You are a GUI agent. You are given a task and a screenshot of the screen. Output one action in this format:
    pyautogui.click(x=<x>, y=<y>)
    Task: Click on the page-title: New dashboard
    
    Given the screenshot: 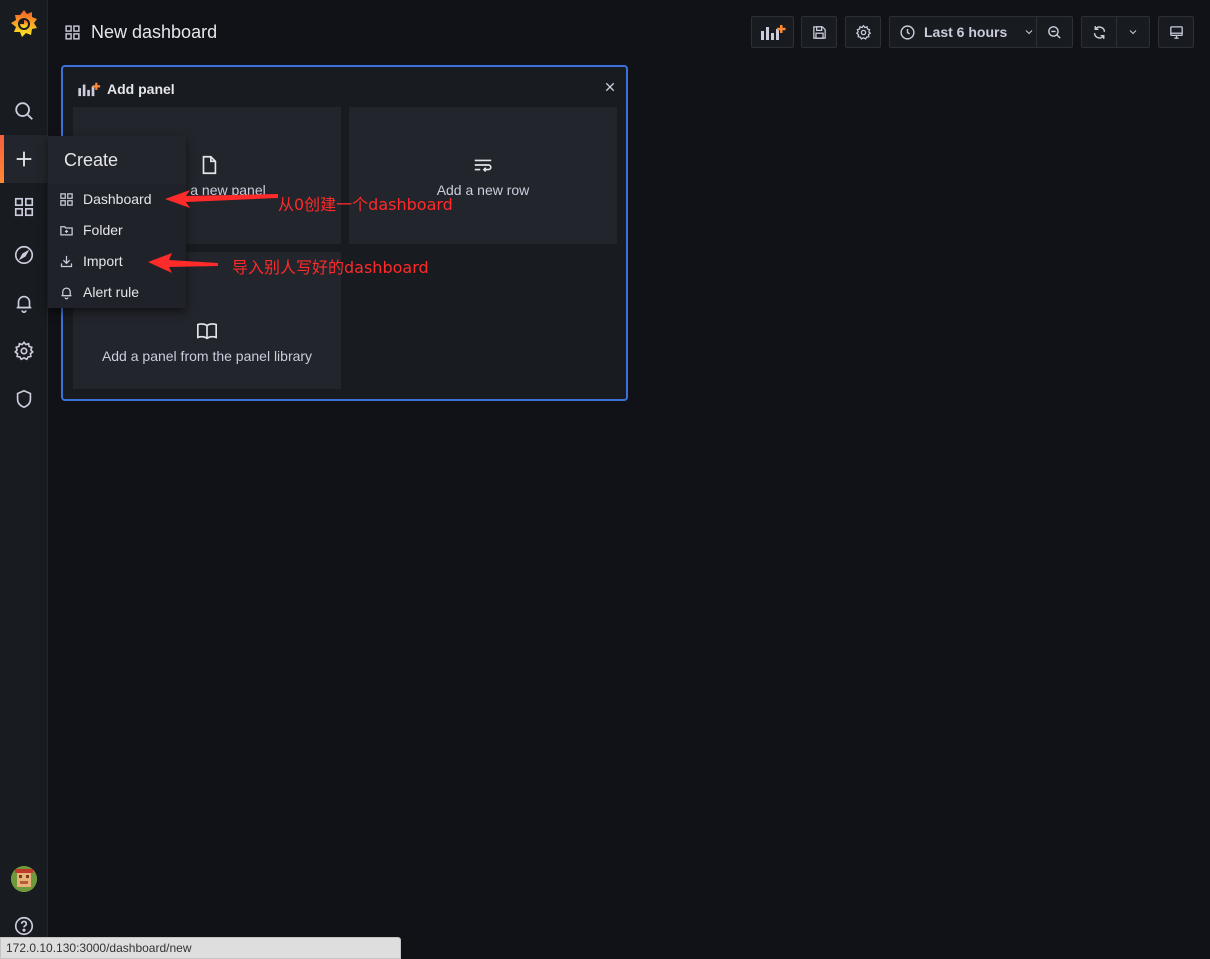 What is the action you would take?
    pyautogui.click(x=140, y=32)
    